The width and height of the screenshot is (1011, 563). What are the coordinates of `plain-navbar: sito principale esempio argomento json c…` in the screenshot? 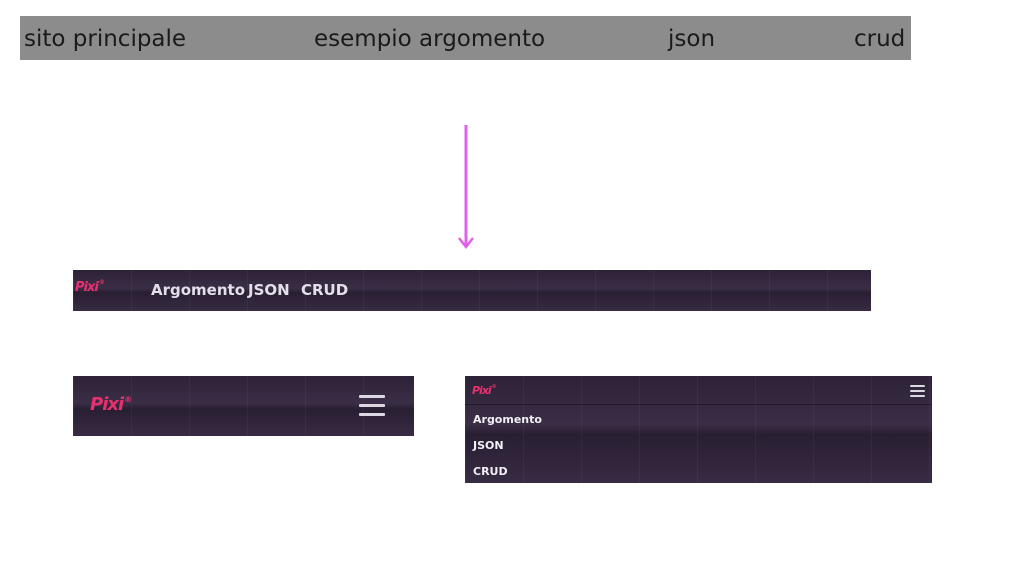 It's located at (465, 38).